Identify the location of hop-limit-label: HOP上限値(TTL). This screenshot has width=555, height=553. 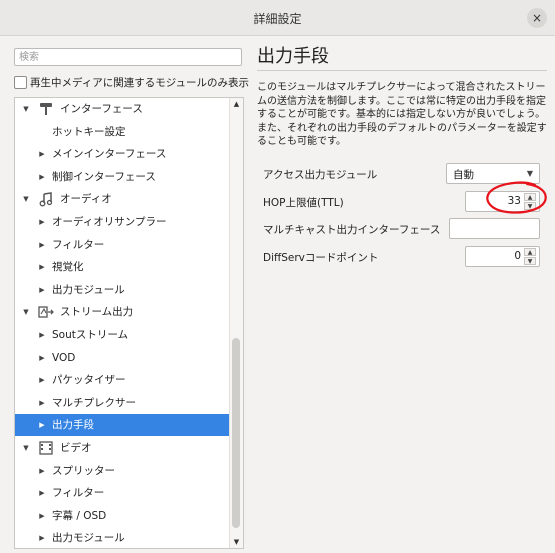
(303, 203).